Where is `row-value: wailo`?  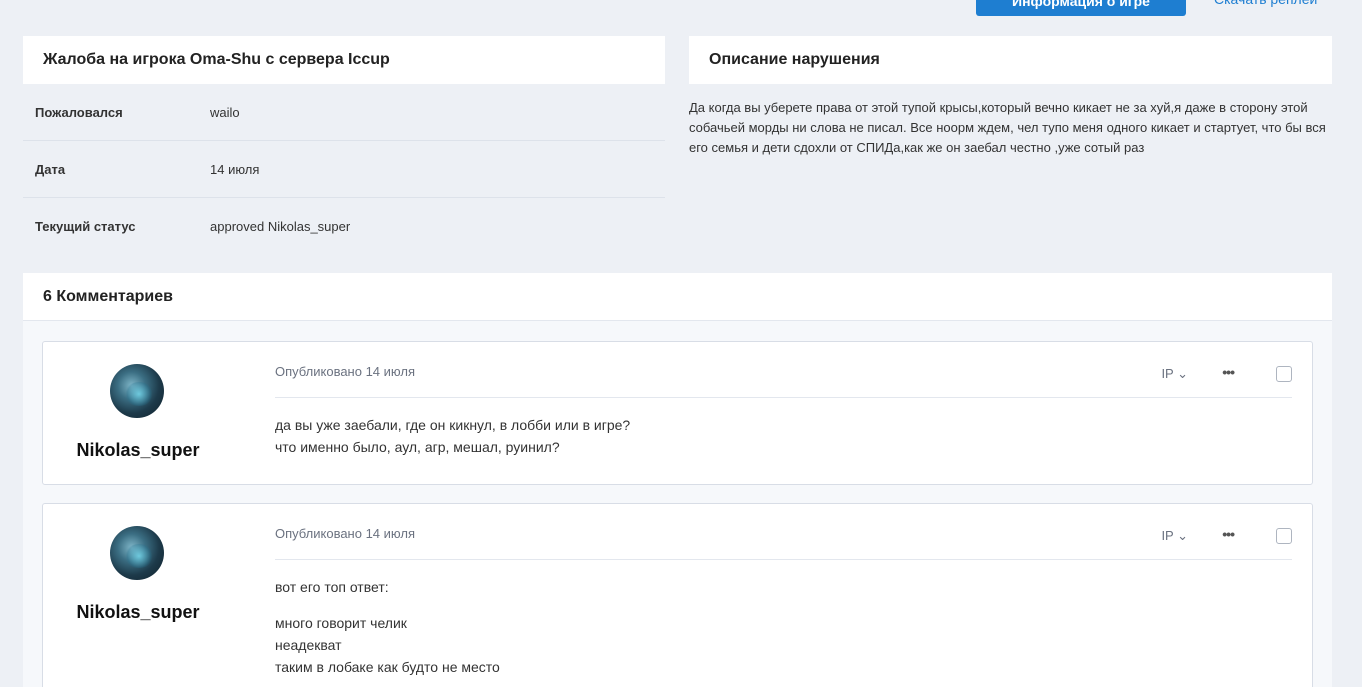 row-value: wailo is located at coordinates (225, 112).